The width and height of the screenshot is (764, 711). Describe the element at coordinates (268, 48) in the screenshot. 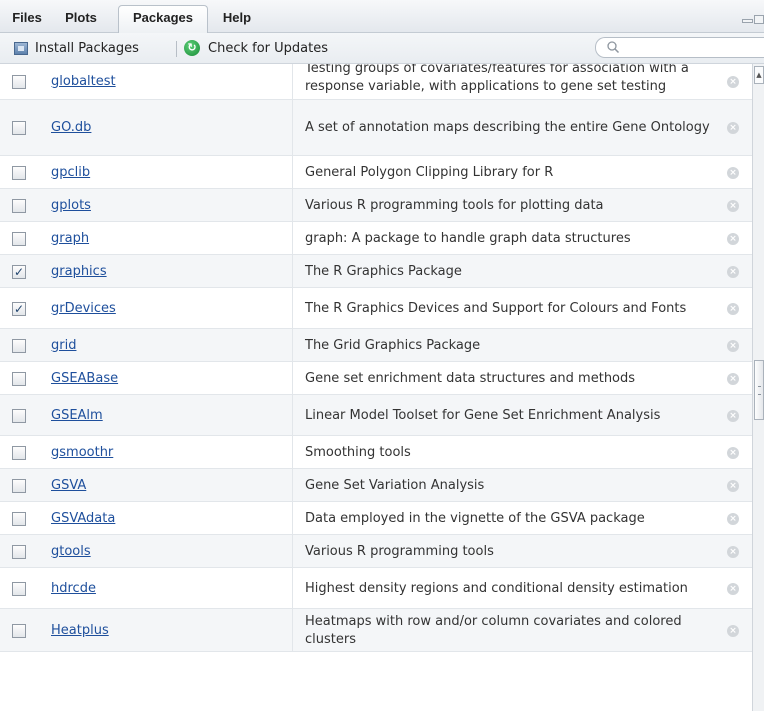

I see `check-updates-label: Check for Updates` at that location.